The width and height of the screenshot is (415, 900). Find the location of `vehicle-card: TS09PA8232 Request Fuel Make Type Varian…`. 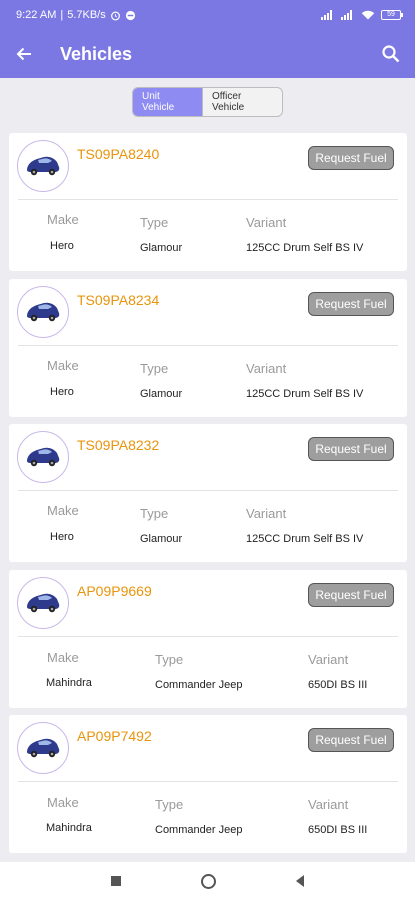

vehicle-card: TS09PA8232 Request Fuel Make Type Varian… is located at coordinates (208, 493).